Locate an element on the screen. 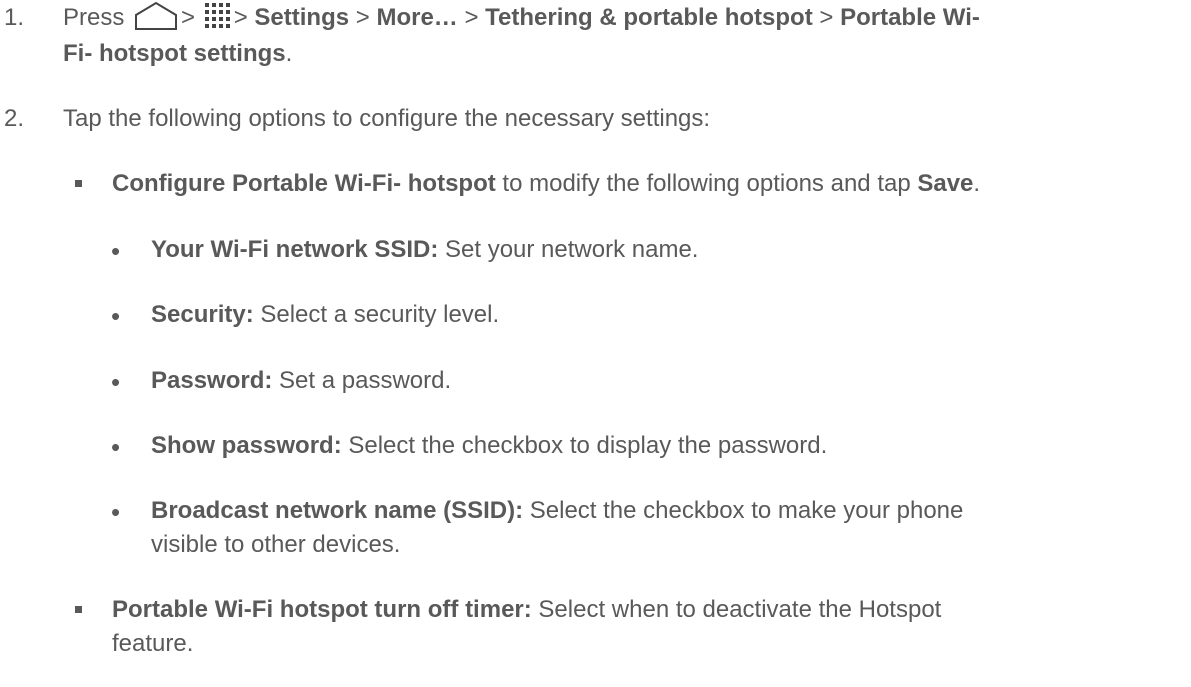 The height and width of the screenshot is (687, 1191). option-security-label: Security: is located at coordinates (202, 314).